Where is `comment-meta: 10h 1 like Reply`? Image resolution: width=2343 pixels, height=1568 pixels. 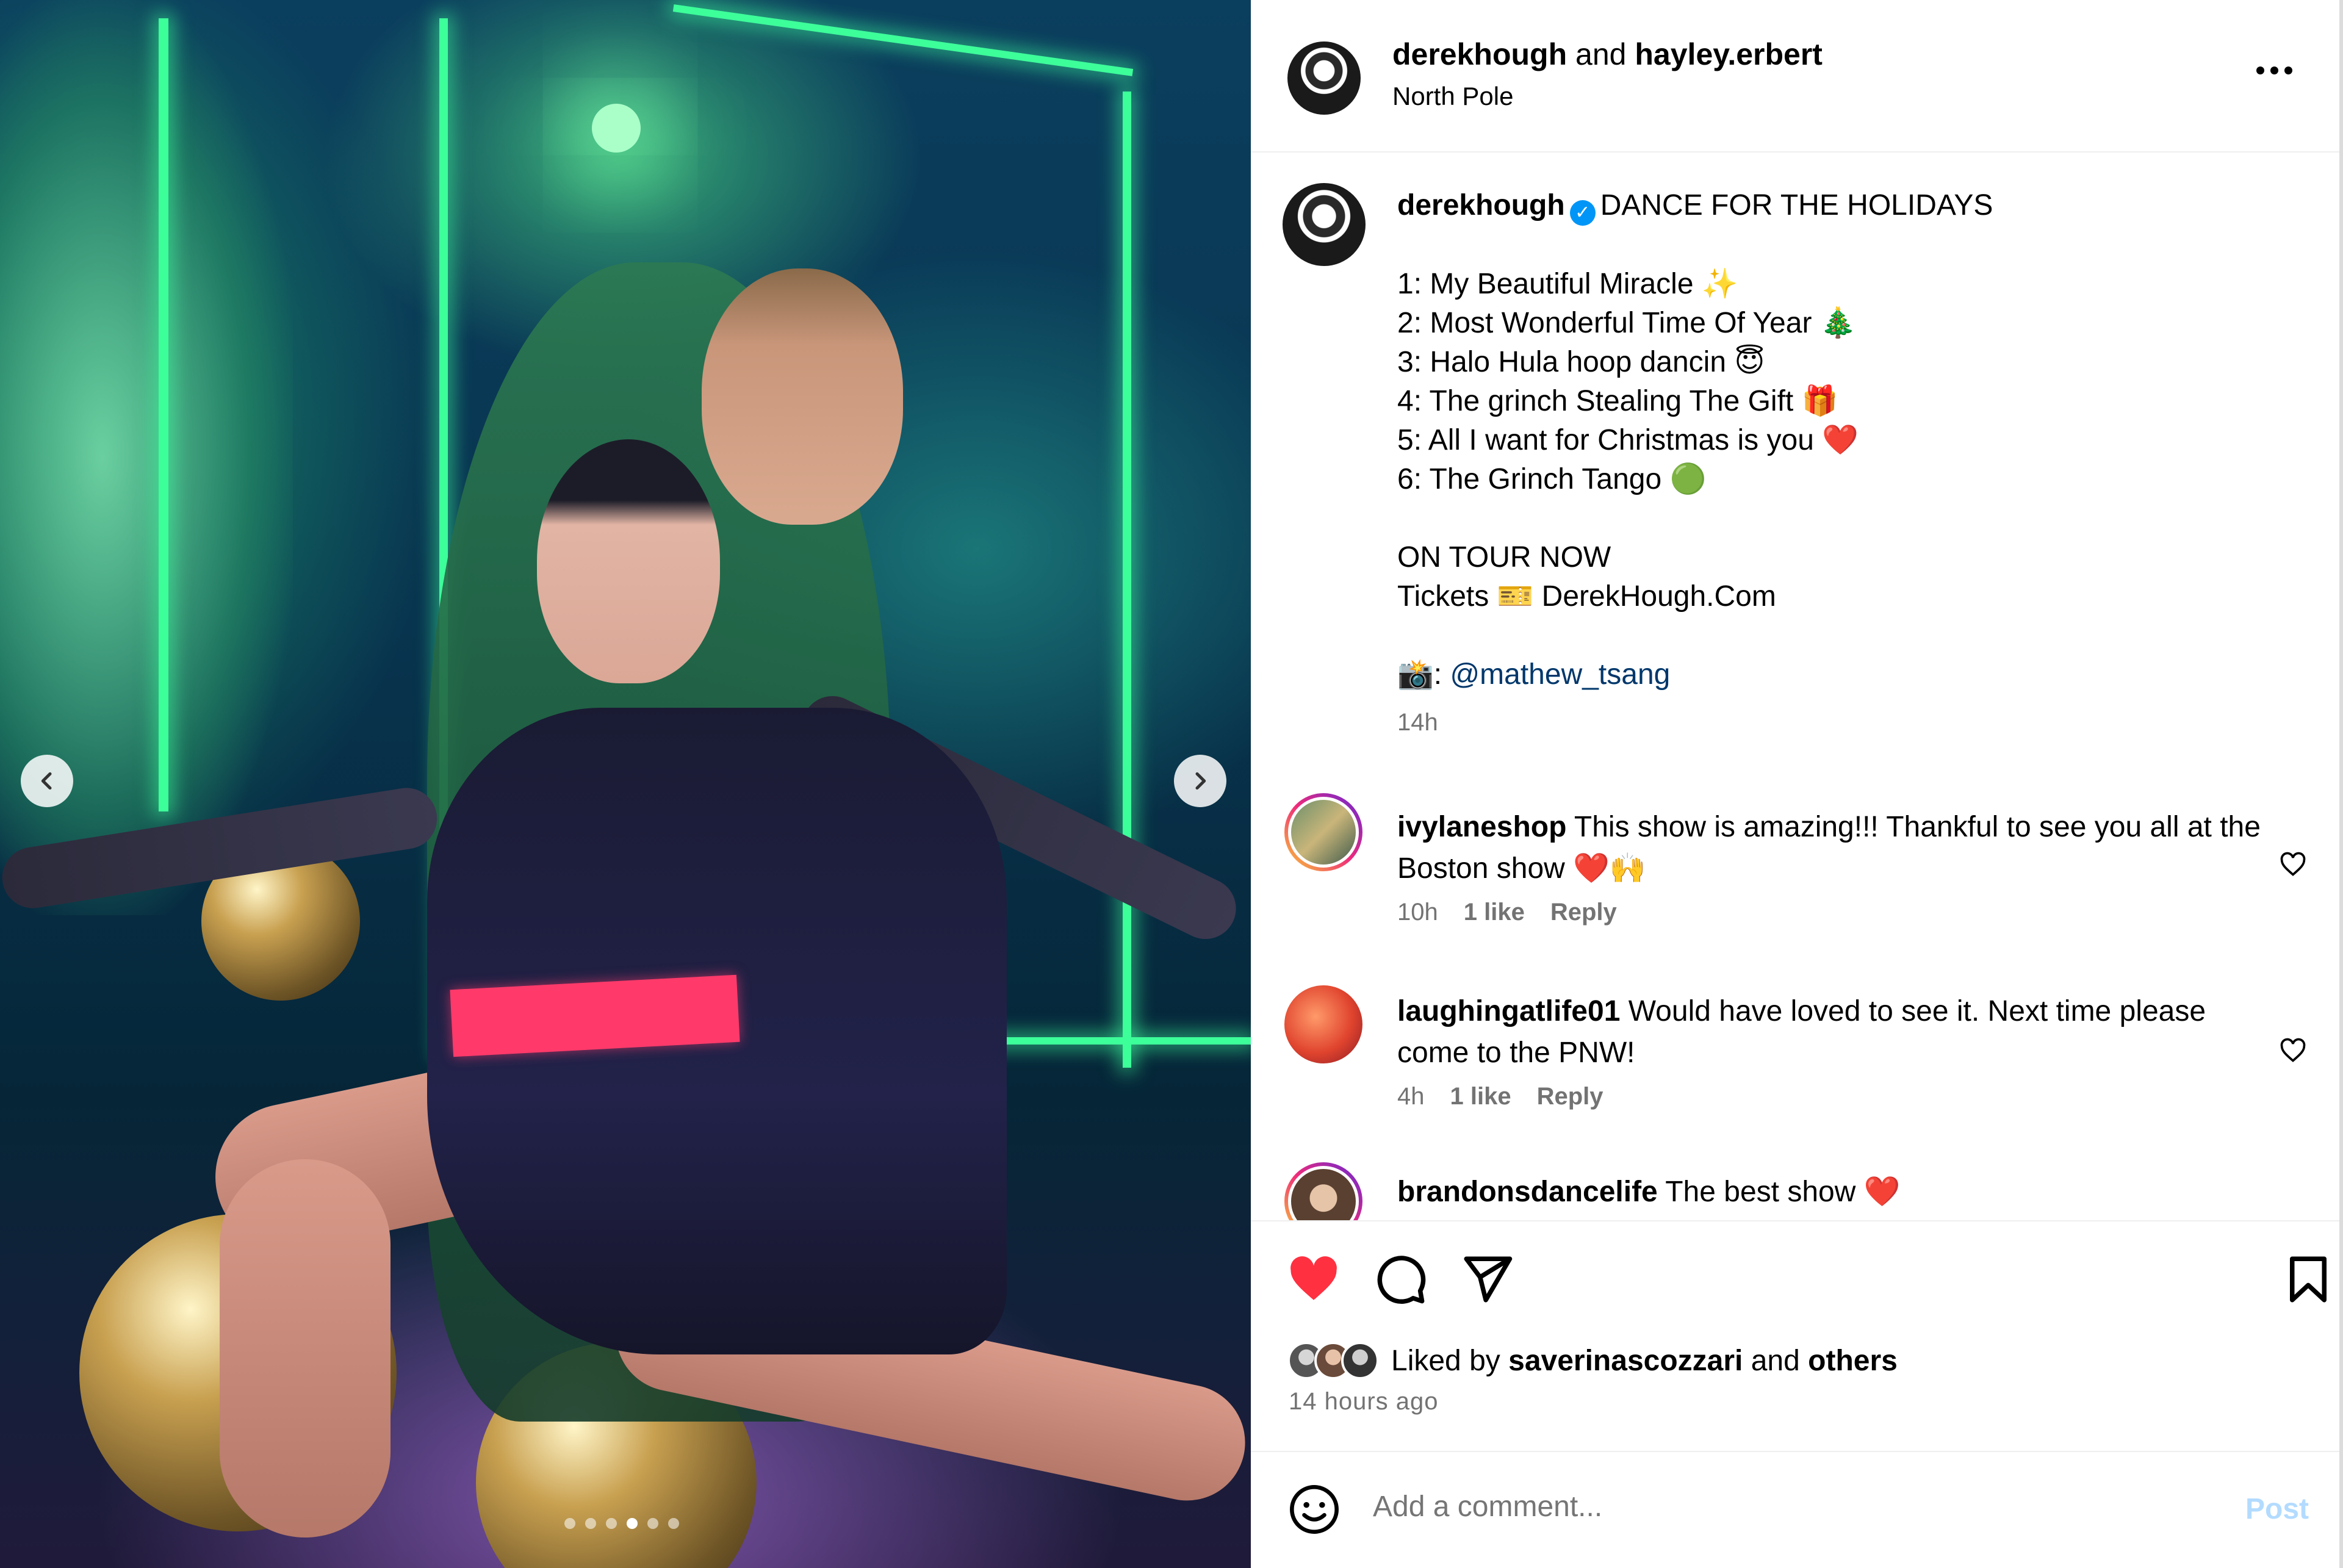 comment-meta: 10h 1 like Reply is located at coordinates (1507, 913).